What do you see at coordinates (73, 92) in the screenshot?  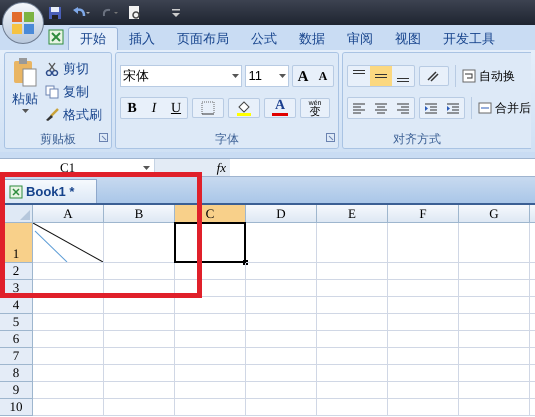 I see `copy-button: 复制` at bounding box center [73, 92].